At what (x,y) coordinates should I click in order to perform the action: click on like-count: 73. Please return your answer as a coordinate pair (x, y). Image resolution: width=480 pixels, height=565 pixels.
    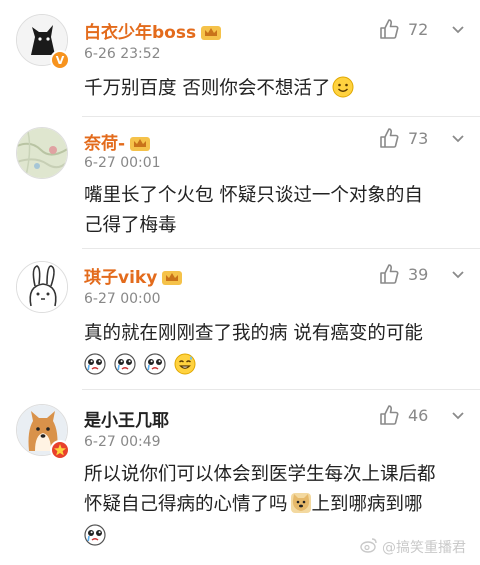
    Looking at the image, I should click on (418, 138).